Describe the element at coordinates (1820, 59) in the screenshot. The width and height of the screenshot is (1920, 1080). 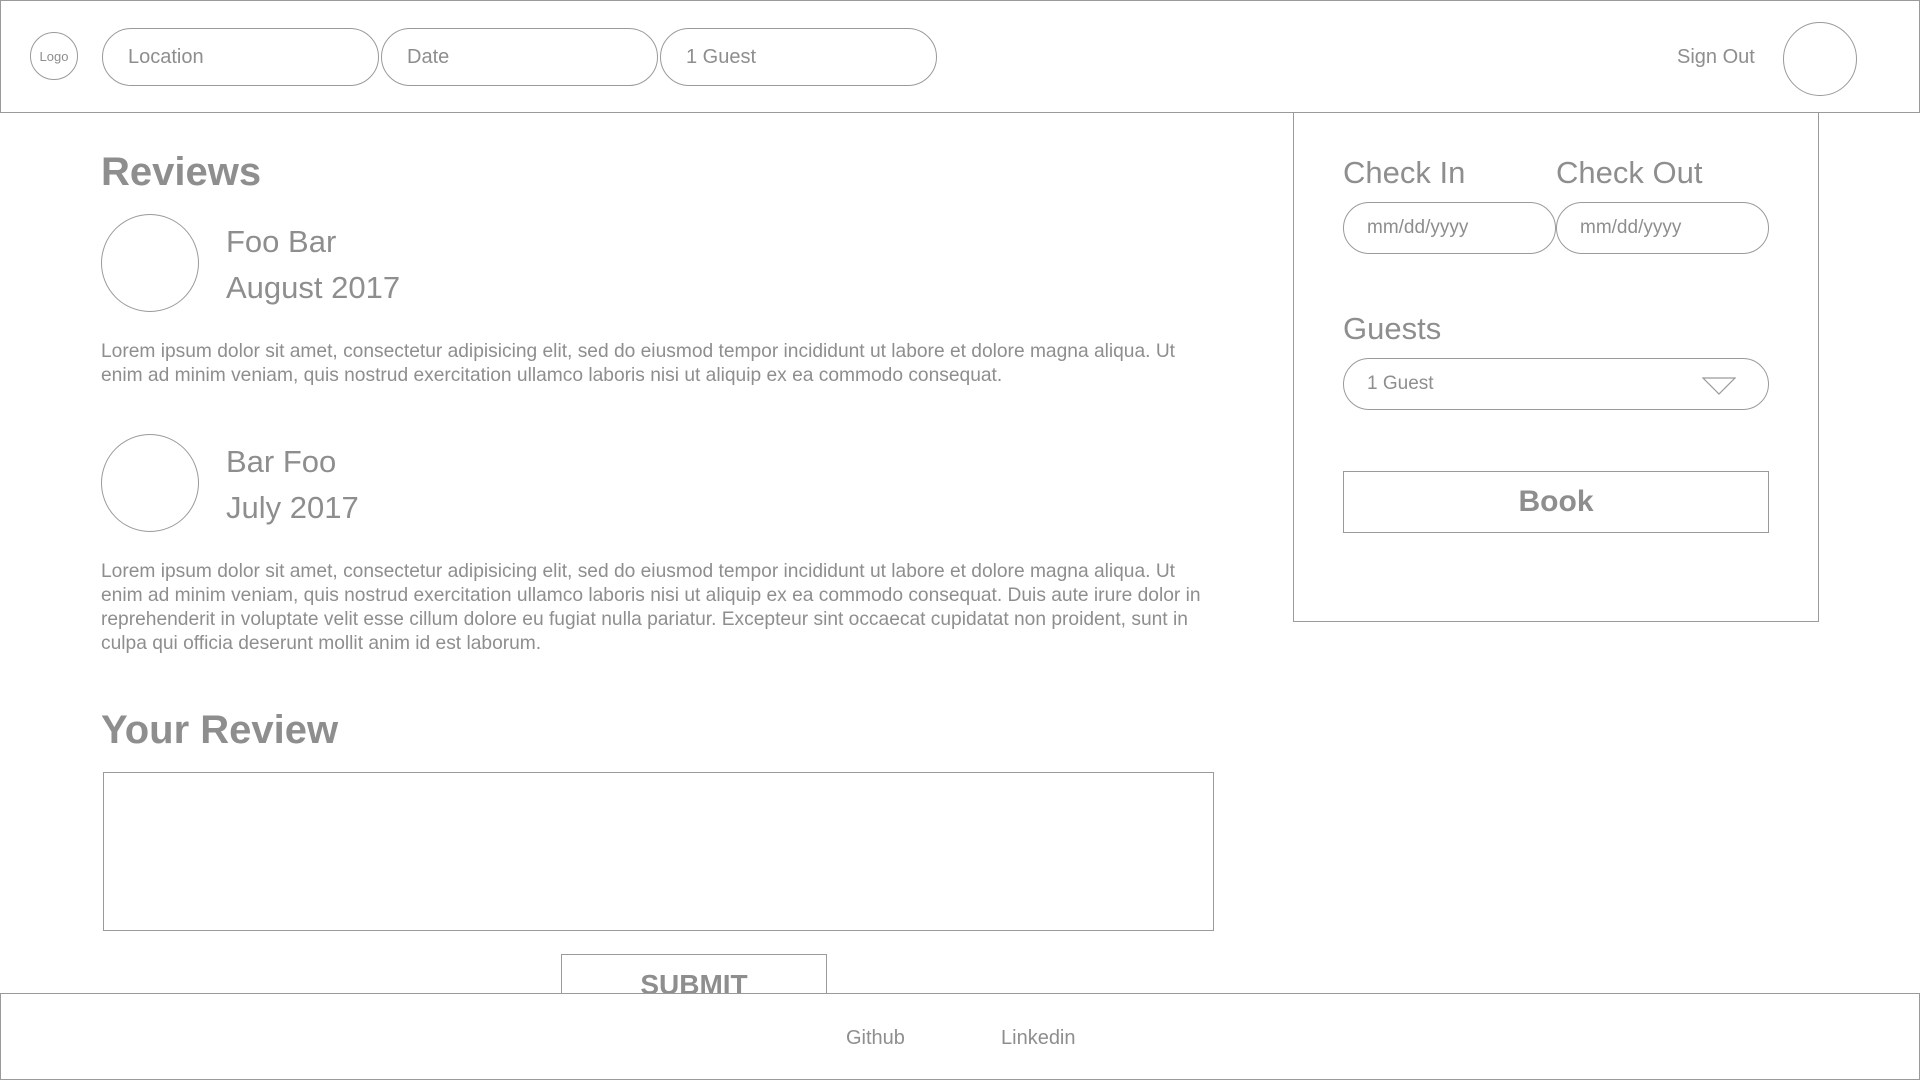
I see `user-avatar` at that location.